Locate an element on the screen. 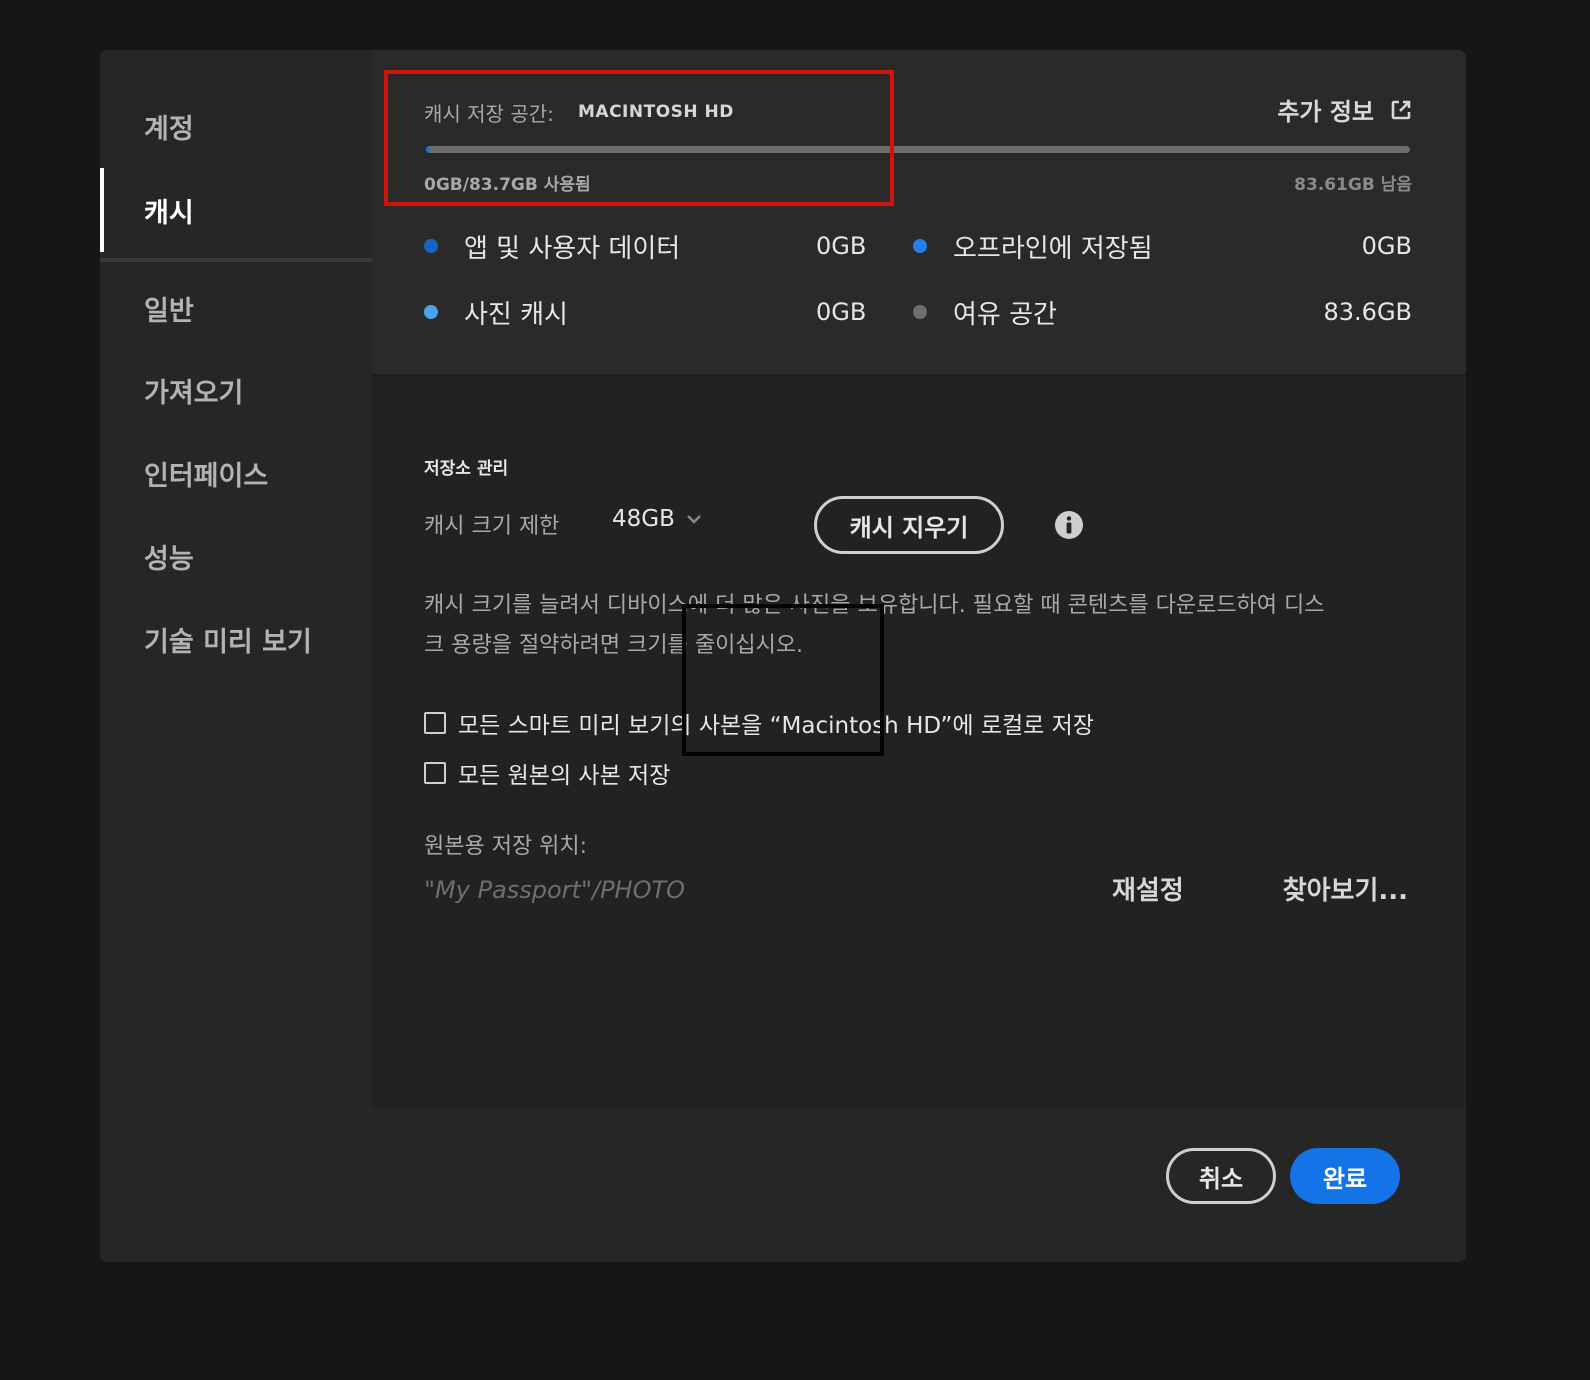 Image resolution: width=1590 pixels, height=1380 pixels. legend-offline-saved: 오프라인에 저장됨 is located at coordinates (1033, 246).